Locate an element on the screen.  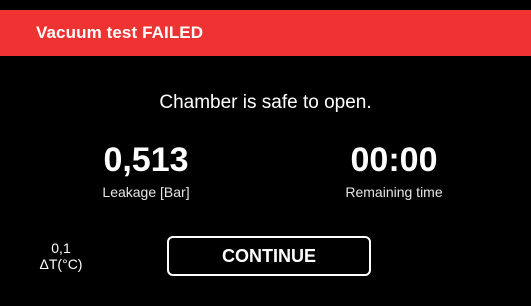
leakage-value: 0,513 is located at coordinates (146, 160).